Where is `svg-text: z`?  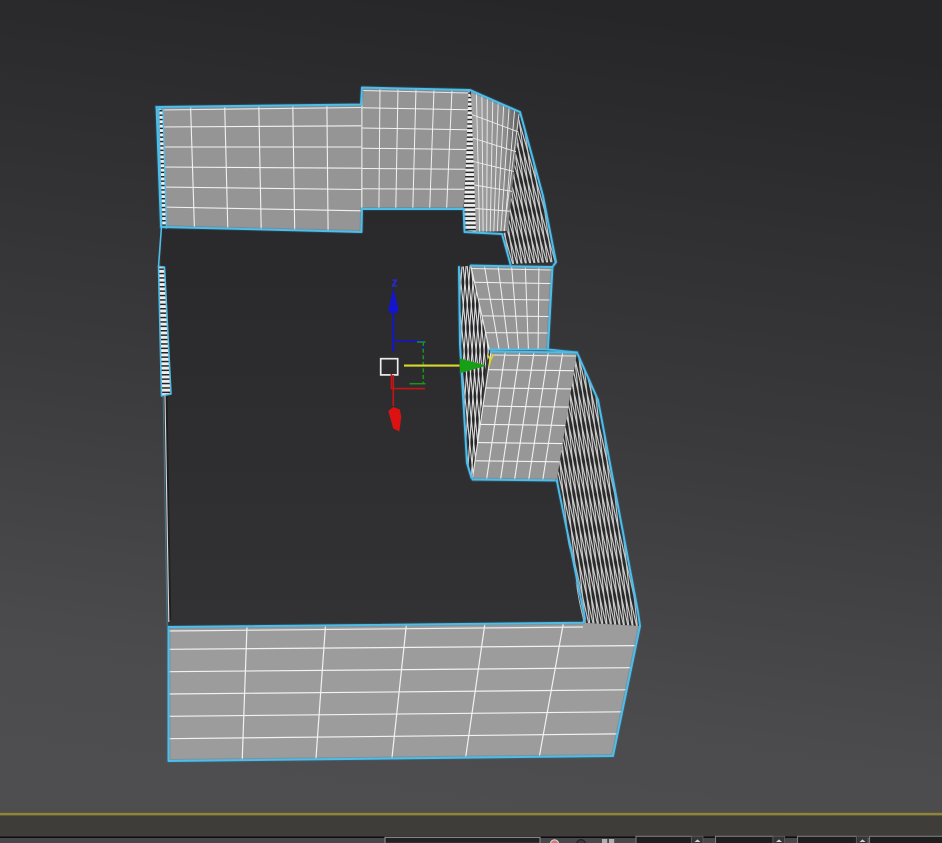 svg-text: z is located at coordinates (395, 283).